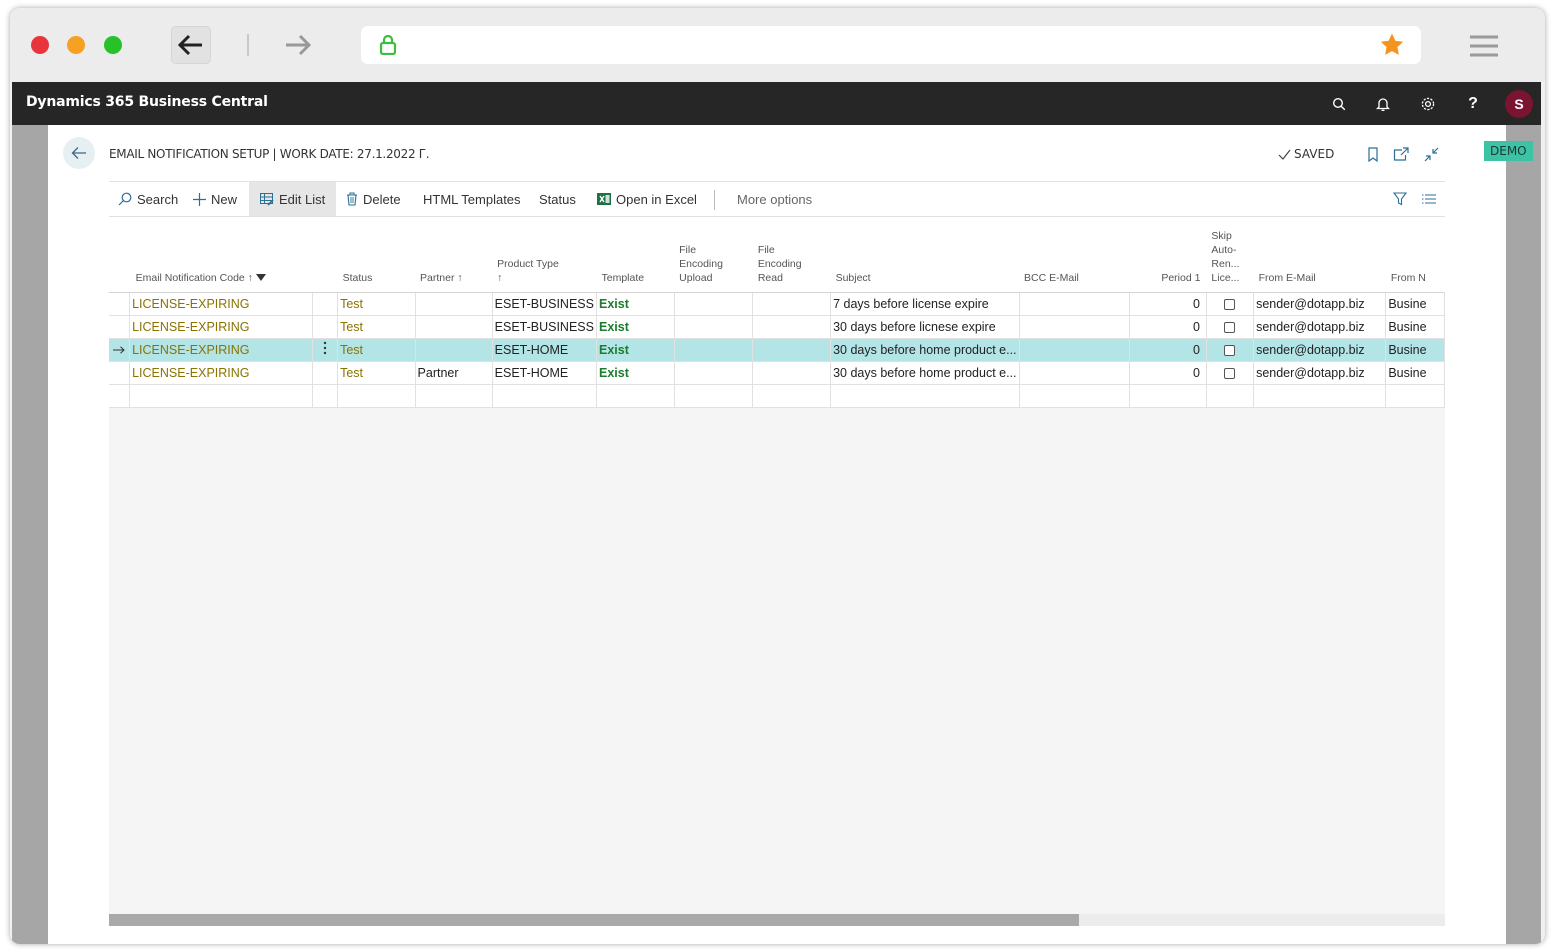  Describe the element at coordinates (635, 396) in the screenshot. I see `cell-template` at that location.